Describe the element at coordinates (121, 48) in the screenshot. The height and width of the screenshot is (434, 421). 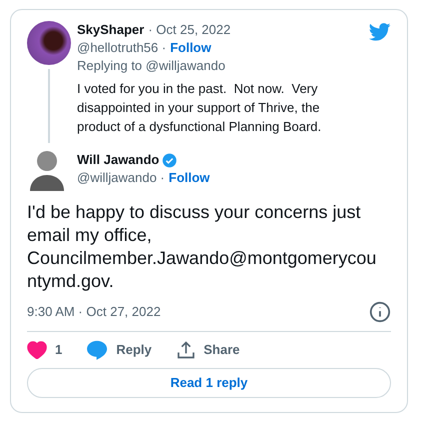
I see `author-handle: @hellotruth56 ·` at that location.